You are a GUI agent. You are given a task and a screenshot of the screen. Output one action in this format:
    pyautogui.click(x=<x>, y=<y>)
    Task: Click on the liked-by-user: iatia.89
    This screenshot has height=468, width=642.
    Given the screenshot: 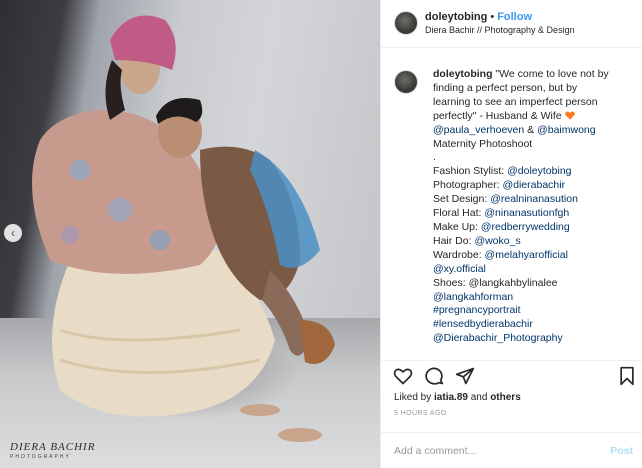 What is the action you would take?
    pyautogui.click(x=451, y=397)
    